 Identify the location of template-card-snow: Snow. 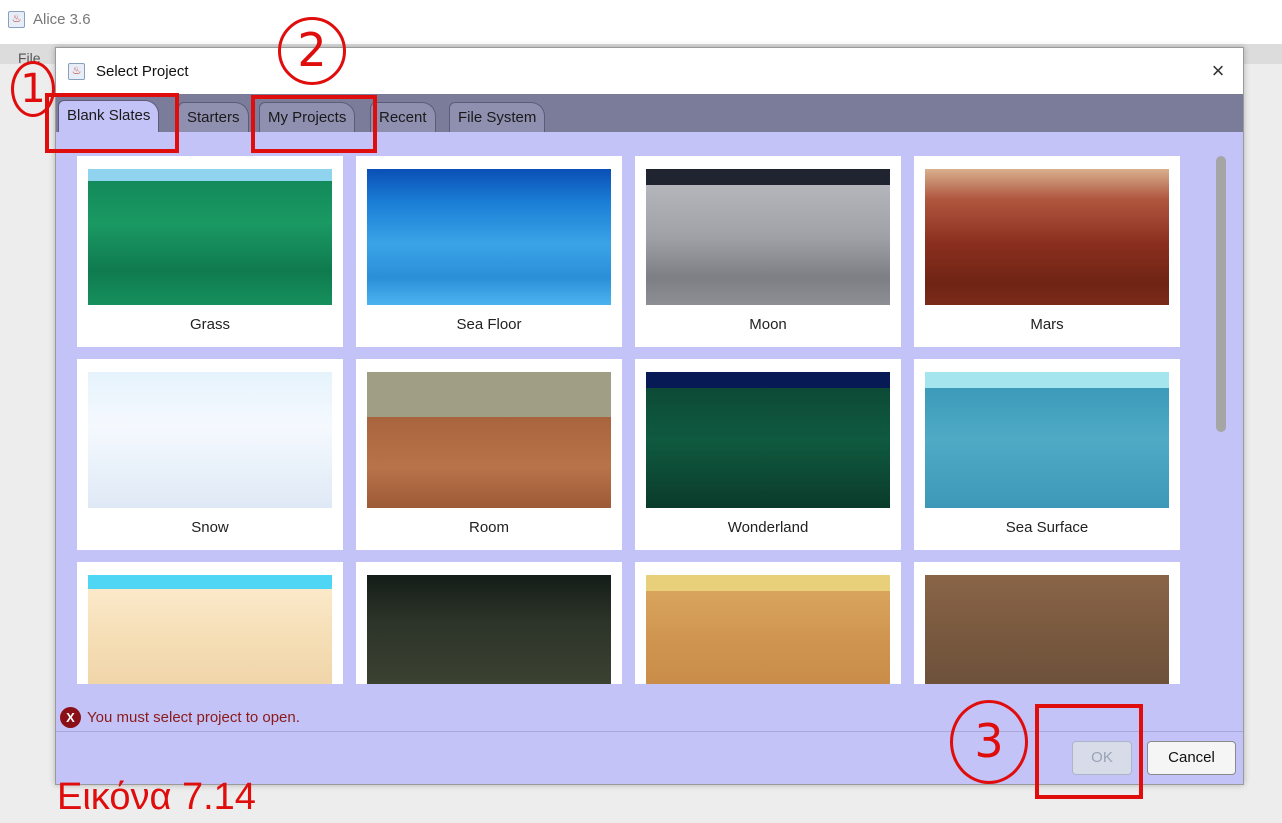
(210, 454).